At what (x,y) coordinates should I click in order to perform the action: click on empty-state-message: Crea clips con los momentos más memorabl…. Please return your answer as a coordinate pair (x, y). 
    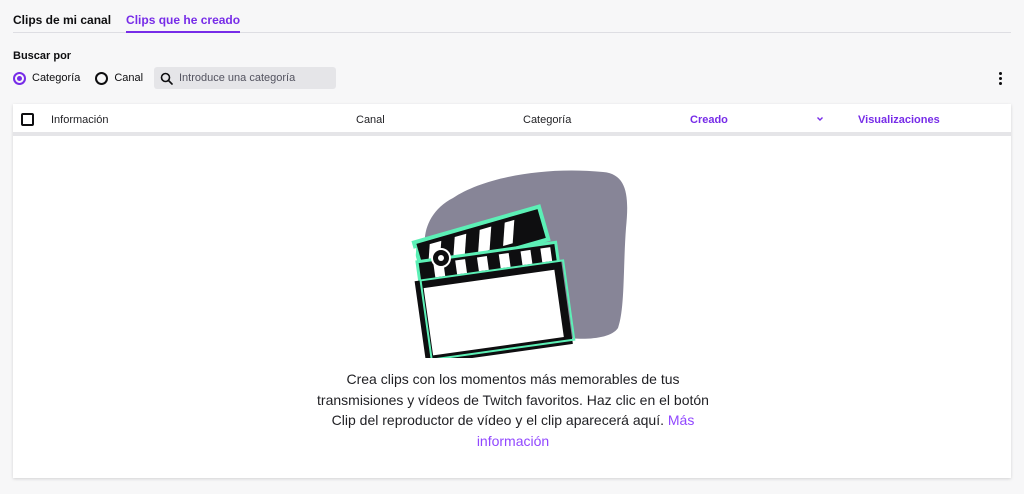
    Looking at the image, I should click on (513, 410).